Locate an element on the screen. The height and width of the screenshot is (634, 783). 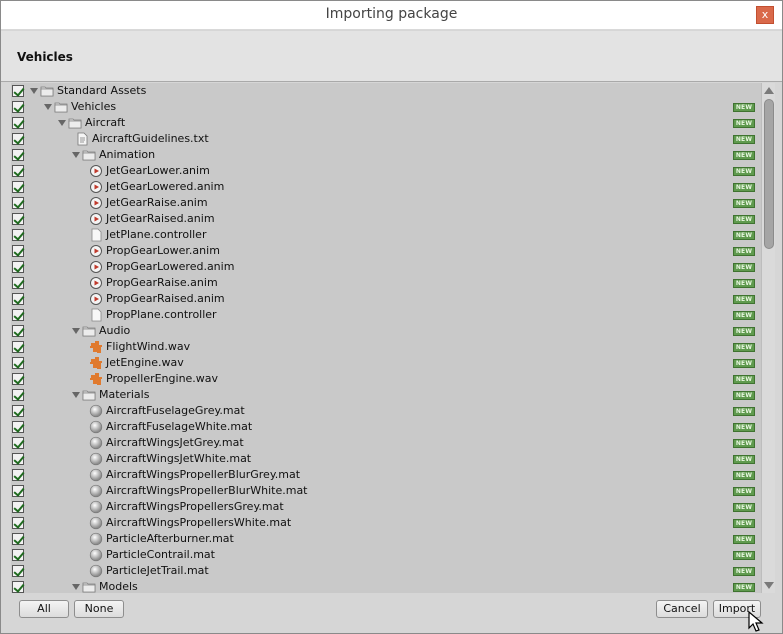
tree-row: Models NEW is located at coordinates (386, 586).